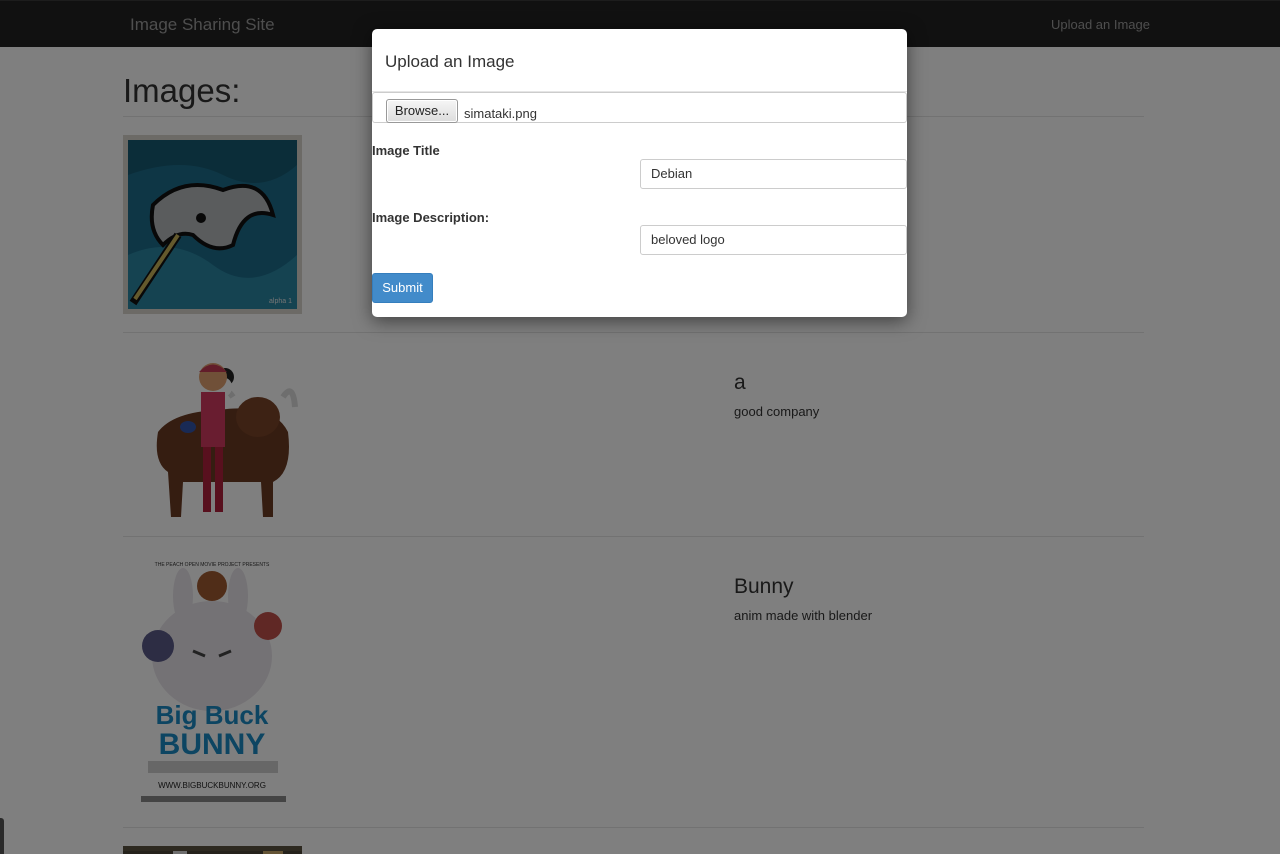  Describe the element at coordinates (450, 61) in the screenshot. I see `modal-title: Upload an Image` at that location.